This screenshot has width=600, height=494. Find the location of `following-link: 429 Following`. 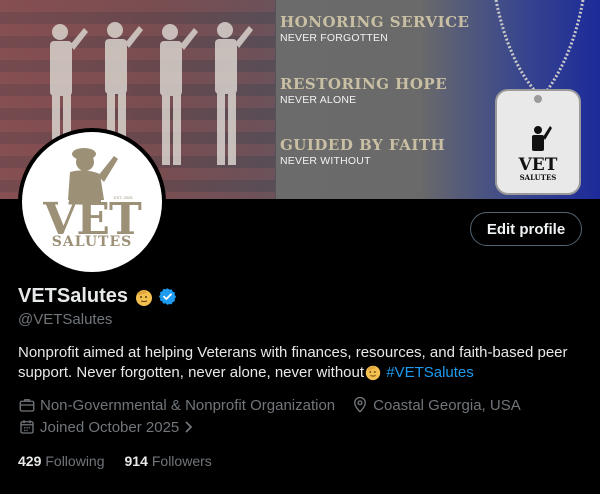

following-link: 429 Following is located at coordinates (61, 461).